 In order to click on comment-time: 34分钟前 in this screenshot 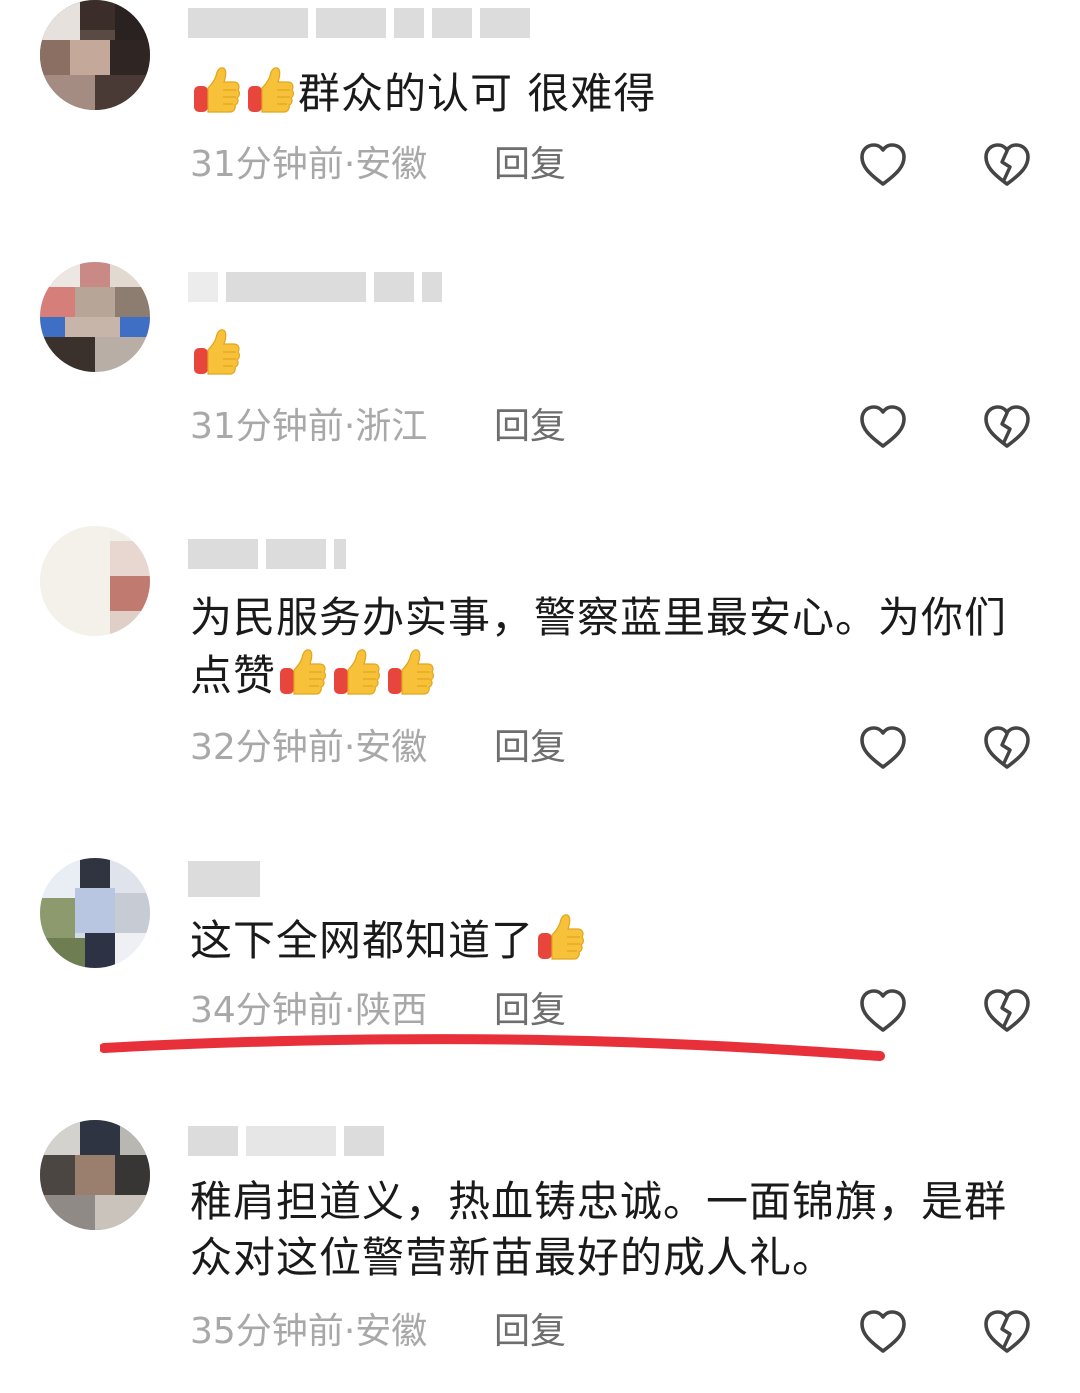, I will do `click(267, 1010)`.